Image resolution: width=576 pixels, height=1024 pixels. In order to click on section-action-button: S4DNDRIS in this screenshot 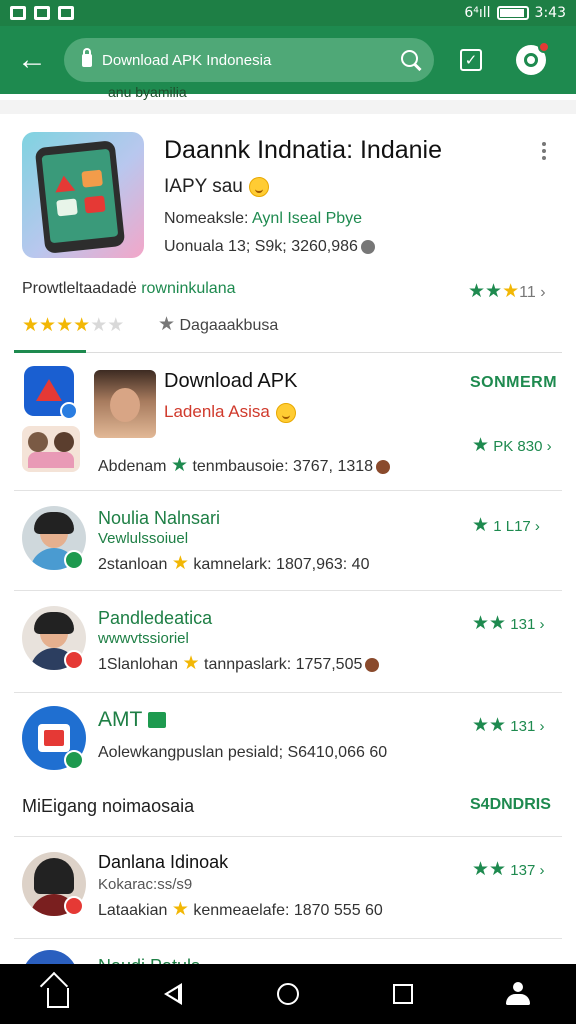, I will do `click(510, 805)`.